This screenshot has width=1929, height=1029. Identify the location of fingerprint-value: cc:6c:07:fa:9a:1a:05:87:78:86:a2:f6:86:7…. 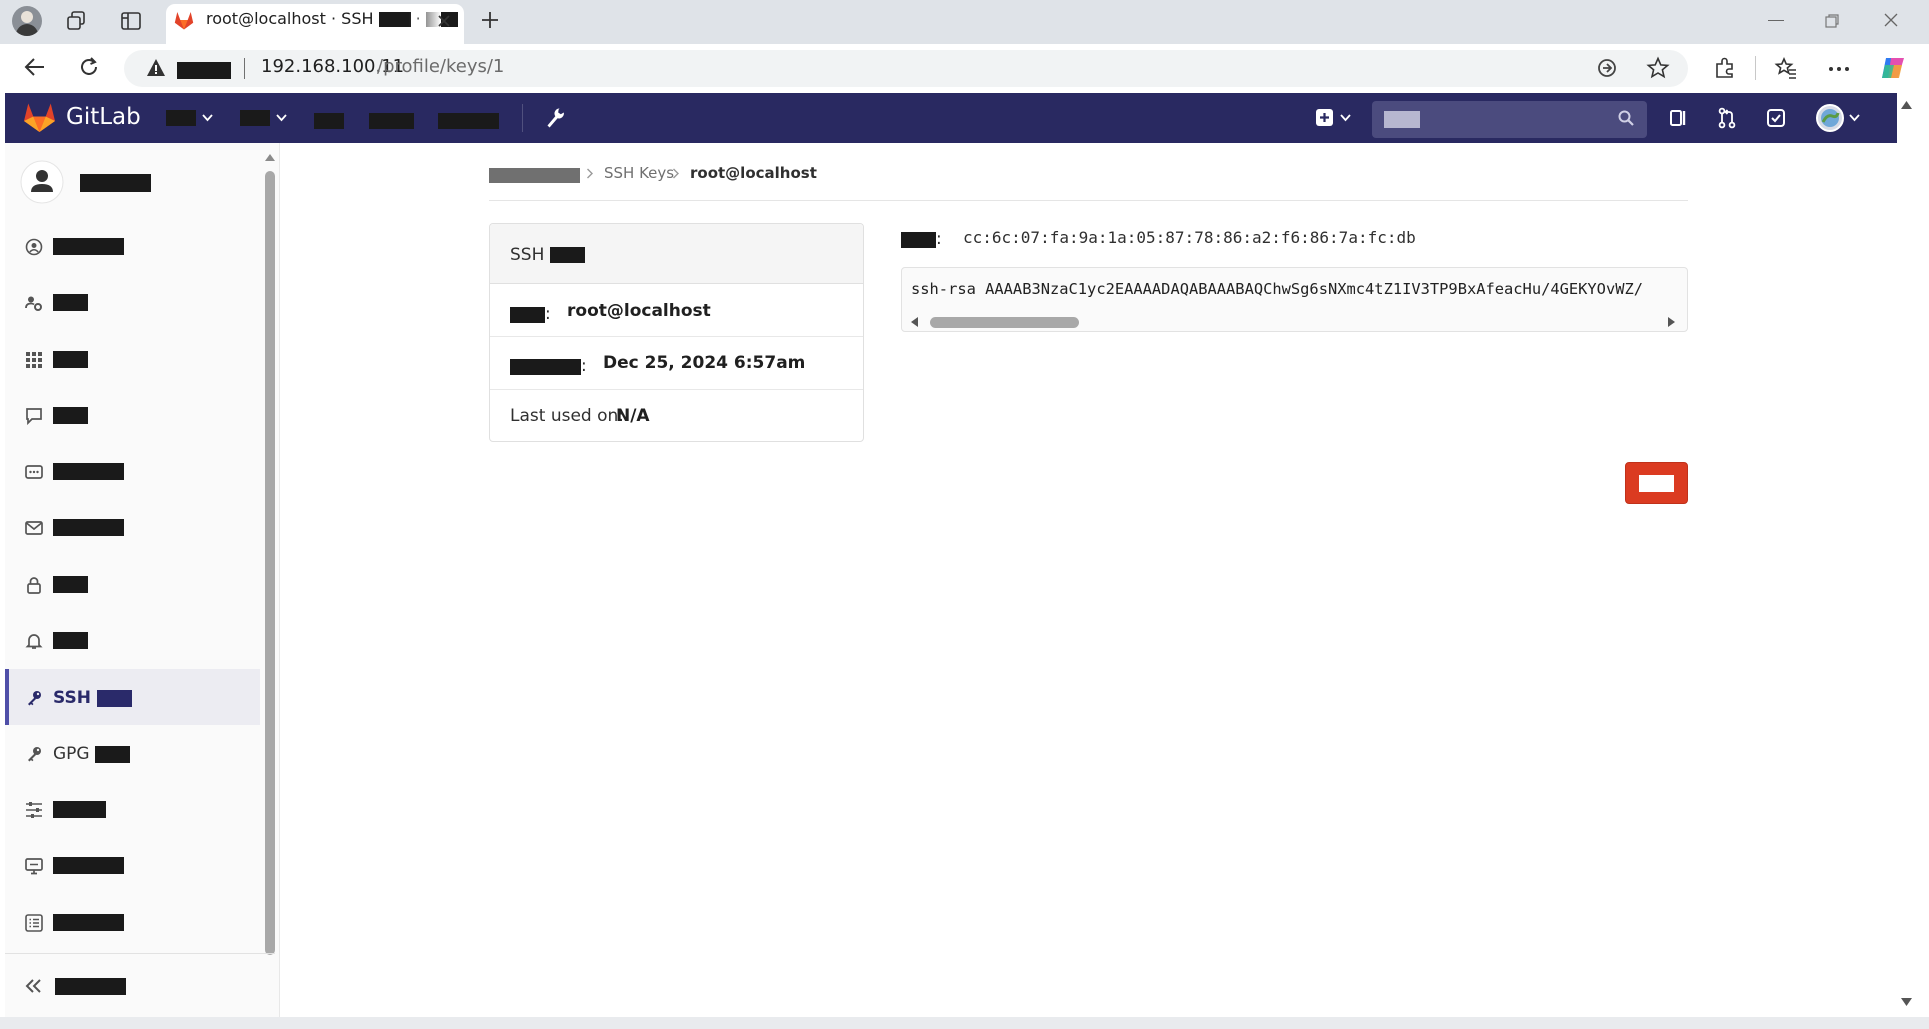
(1189, 237).